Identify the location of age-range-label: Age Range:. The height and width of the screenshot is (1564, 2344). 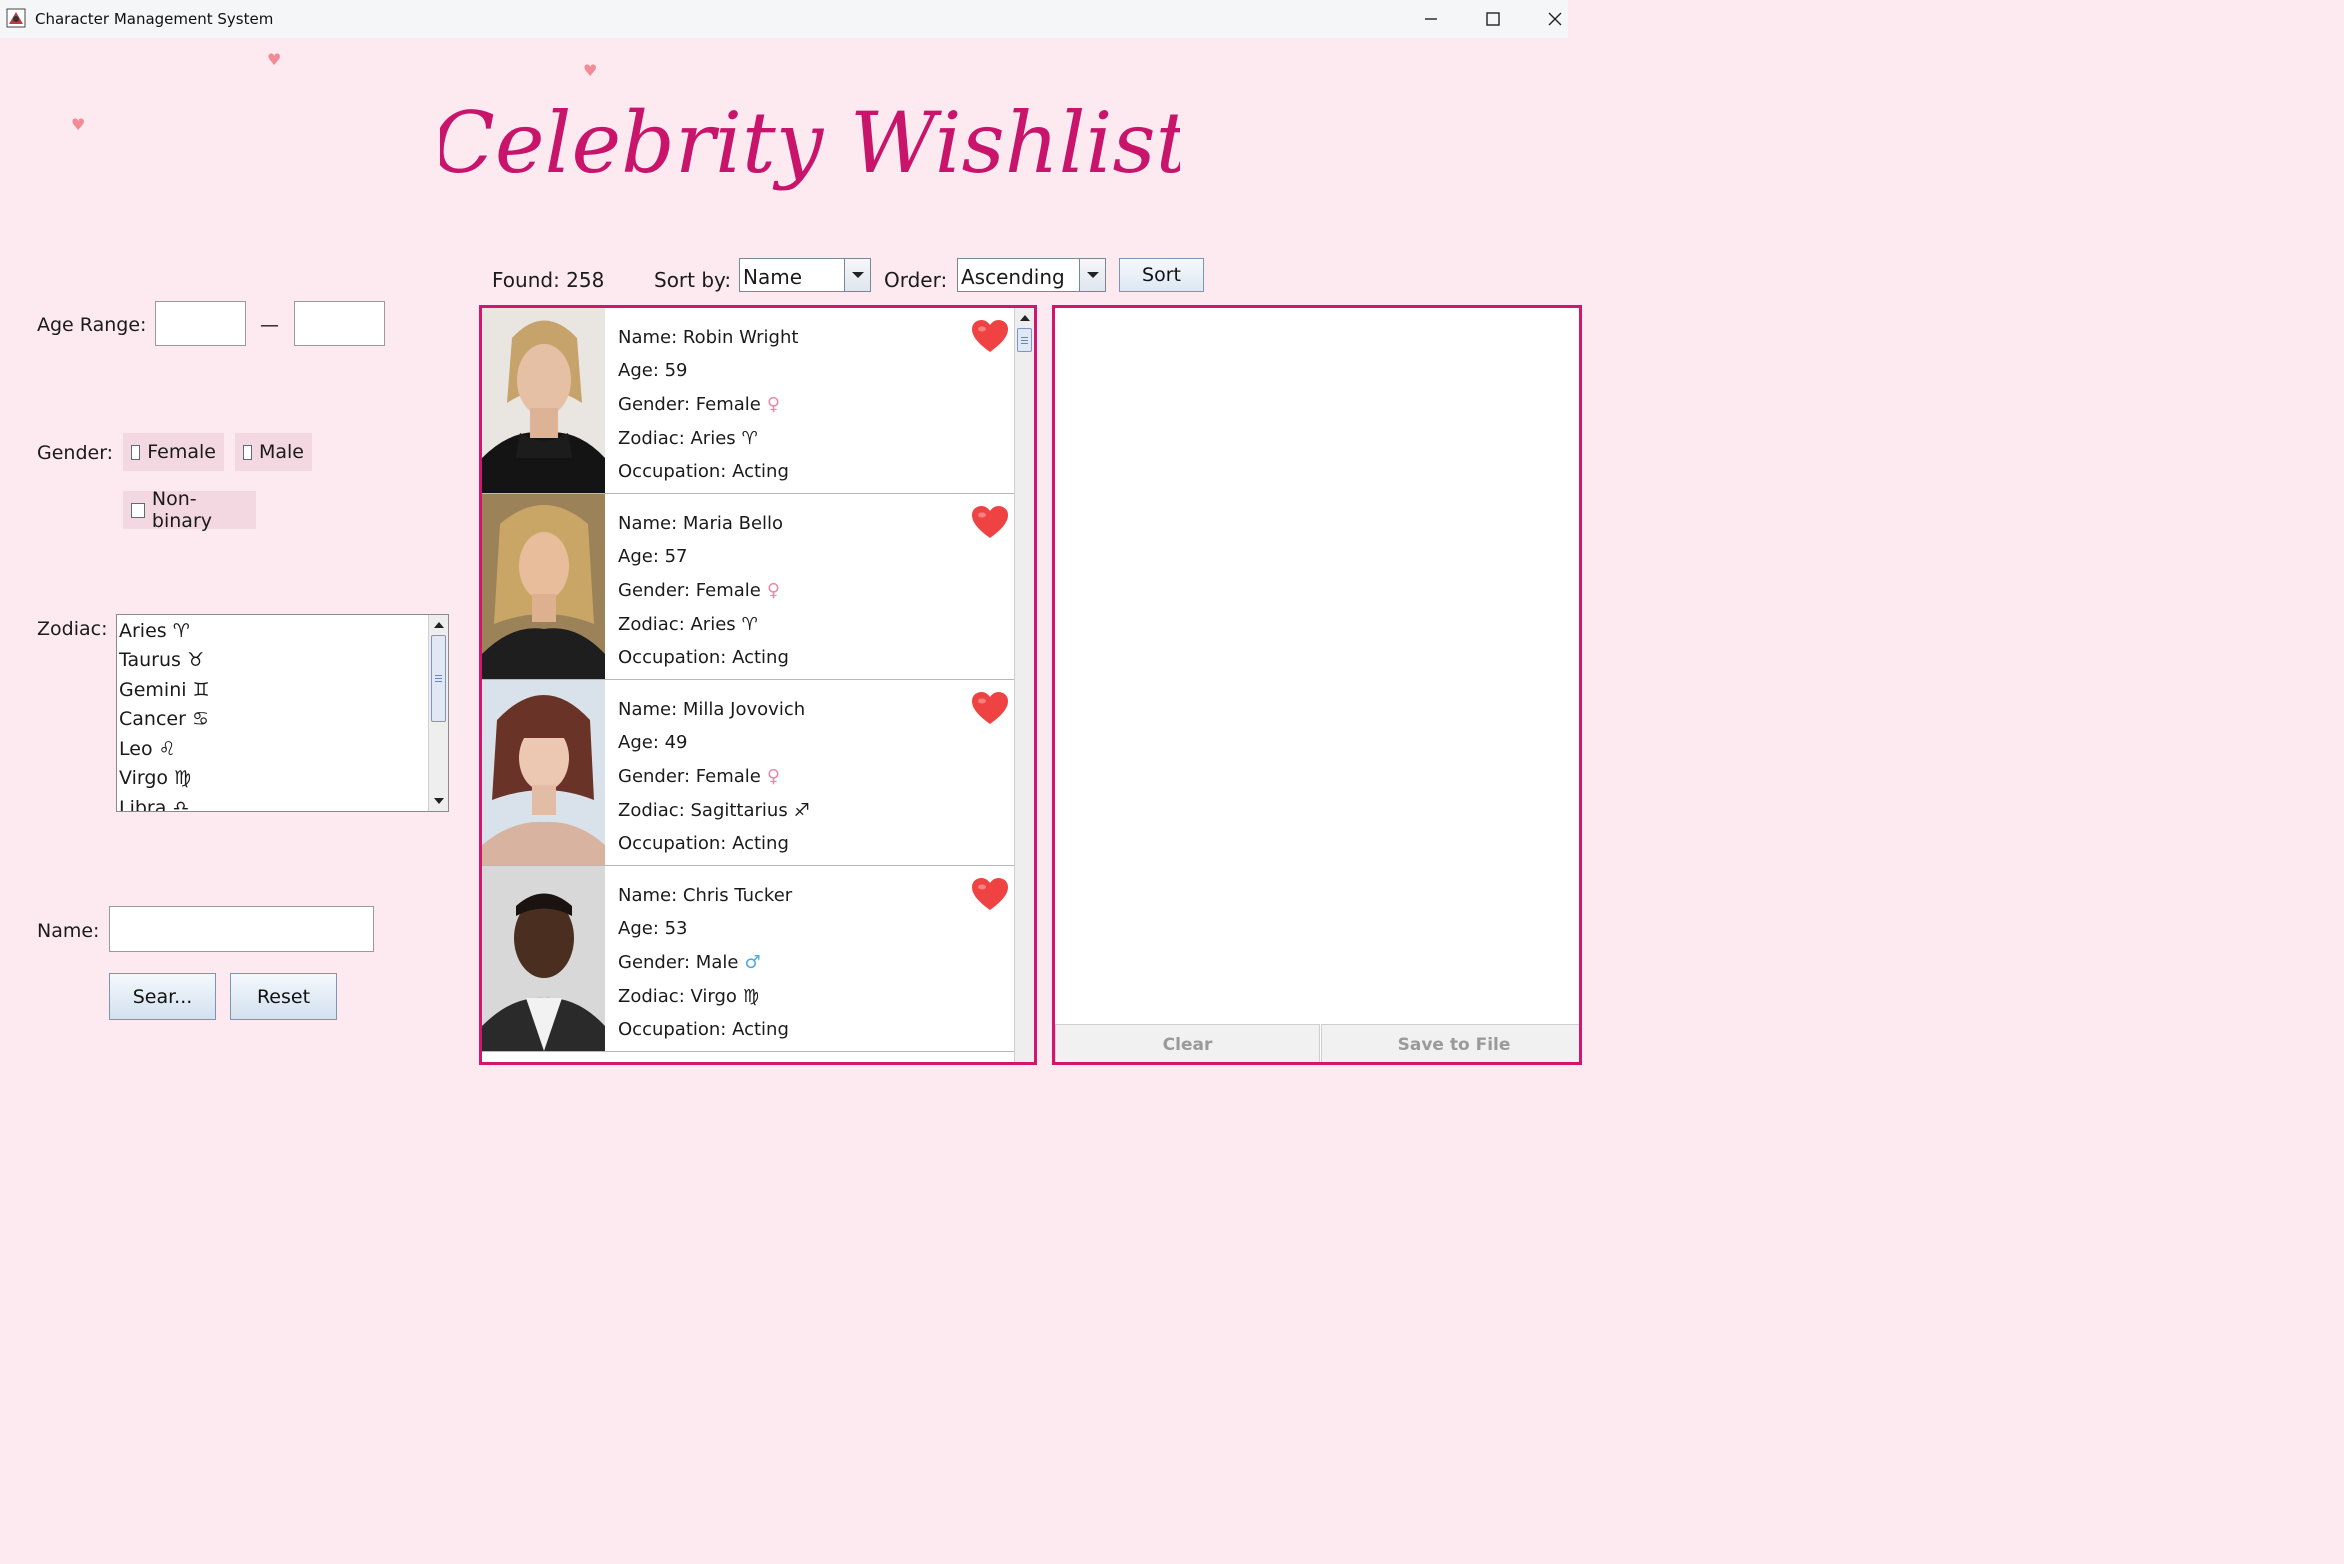
(92, 325).